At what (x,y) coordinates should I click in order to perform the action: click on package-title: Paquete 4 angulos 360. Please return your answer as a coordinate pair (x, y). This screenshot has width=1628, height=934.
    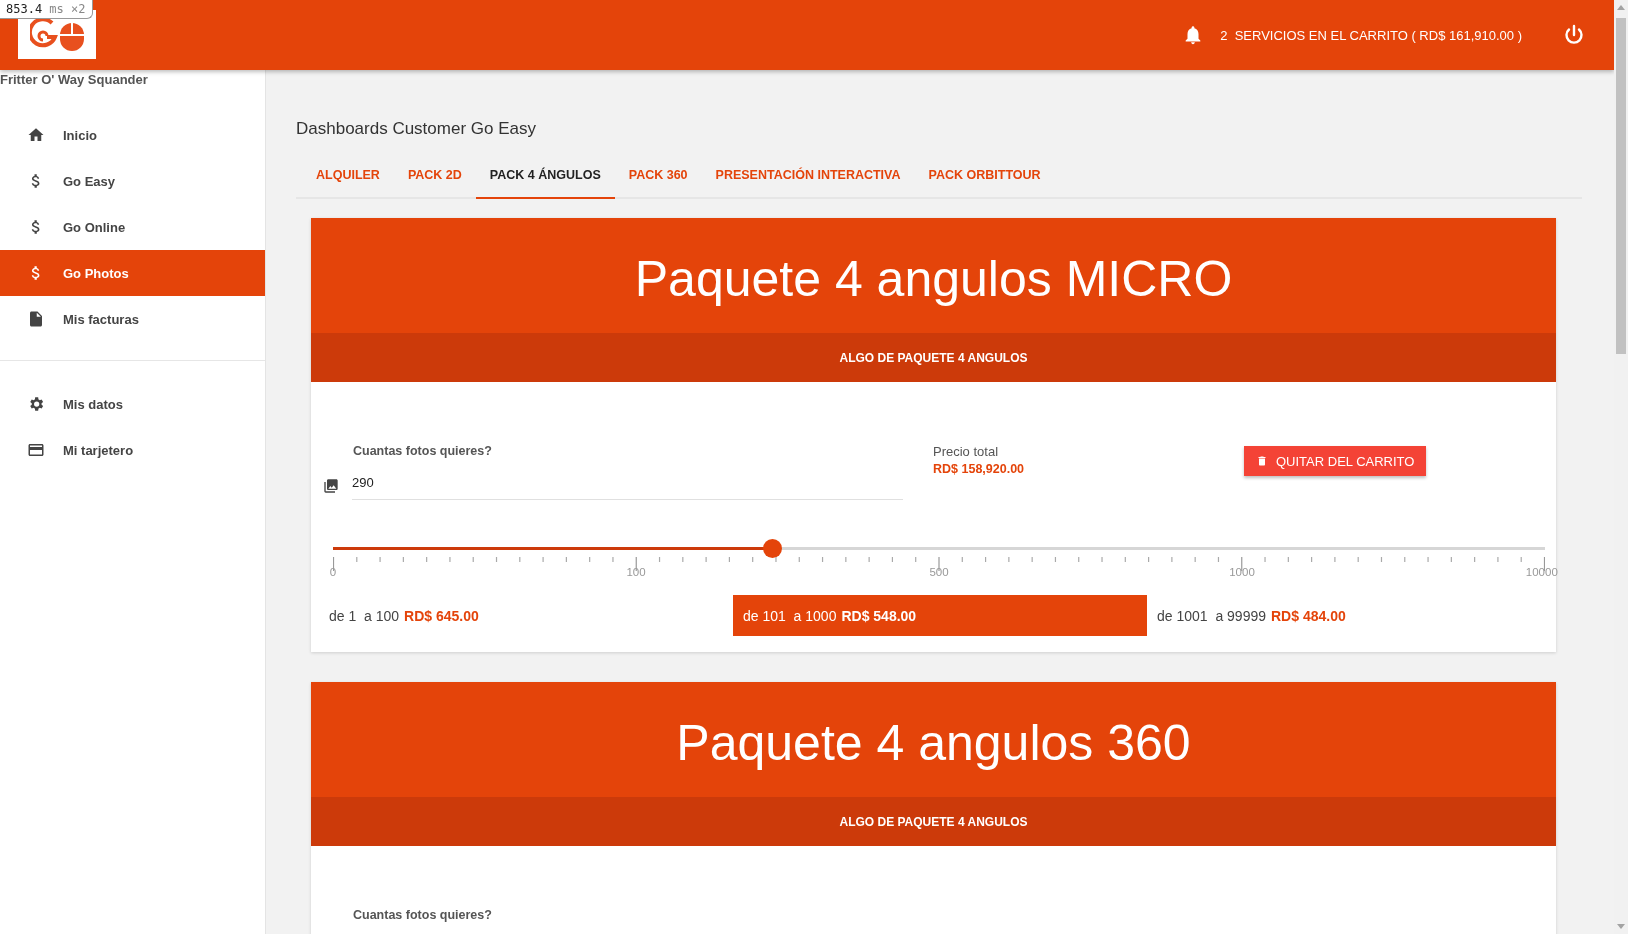
    Looking at the image, I should click on (933, 742).